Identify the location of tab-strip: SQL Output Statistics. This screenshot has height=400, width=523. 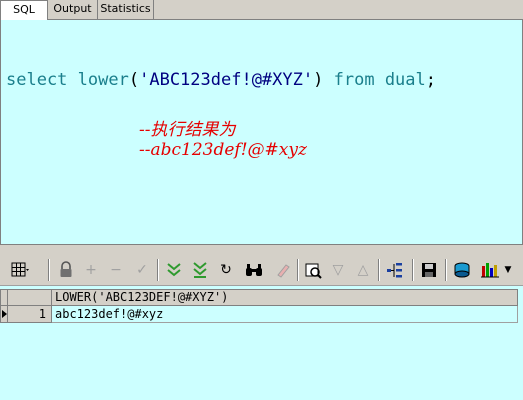
(261, 10).